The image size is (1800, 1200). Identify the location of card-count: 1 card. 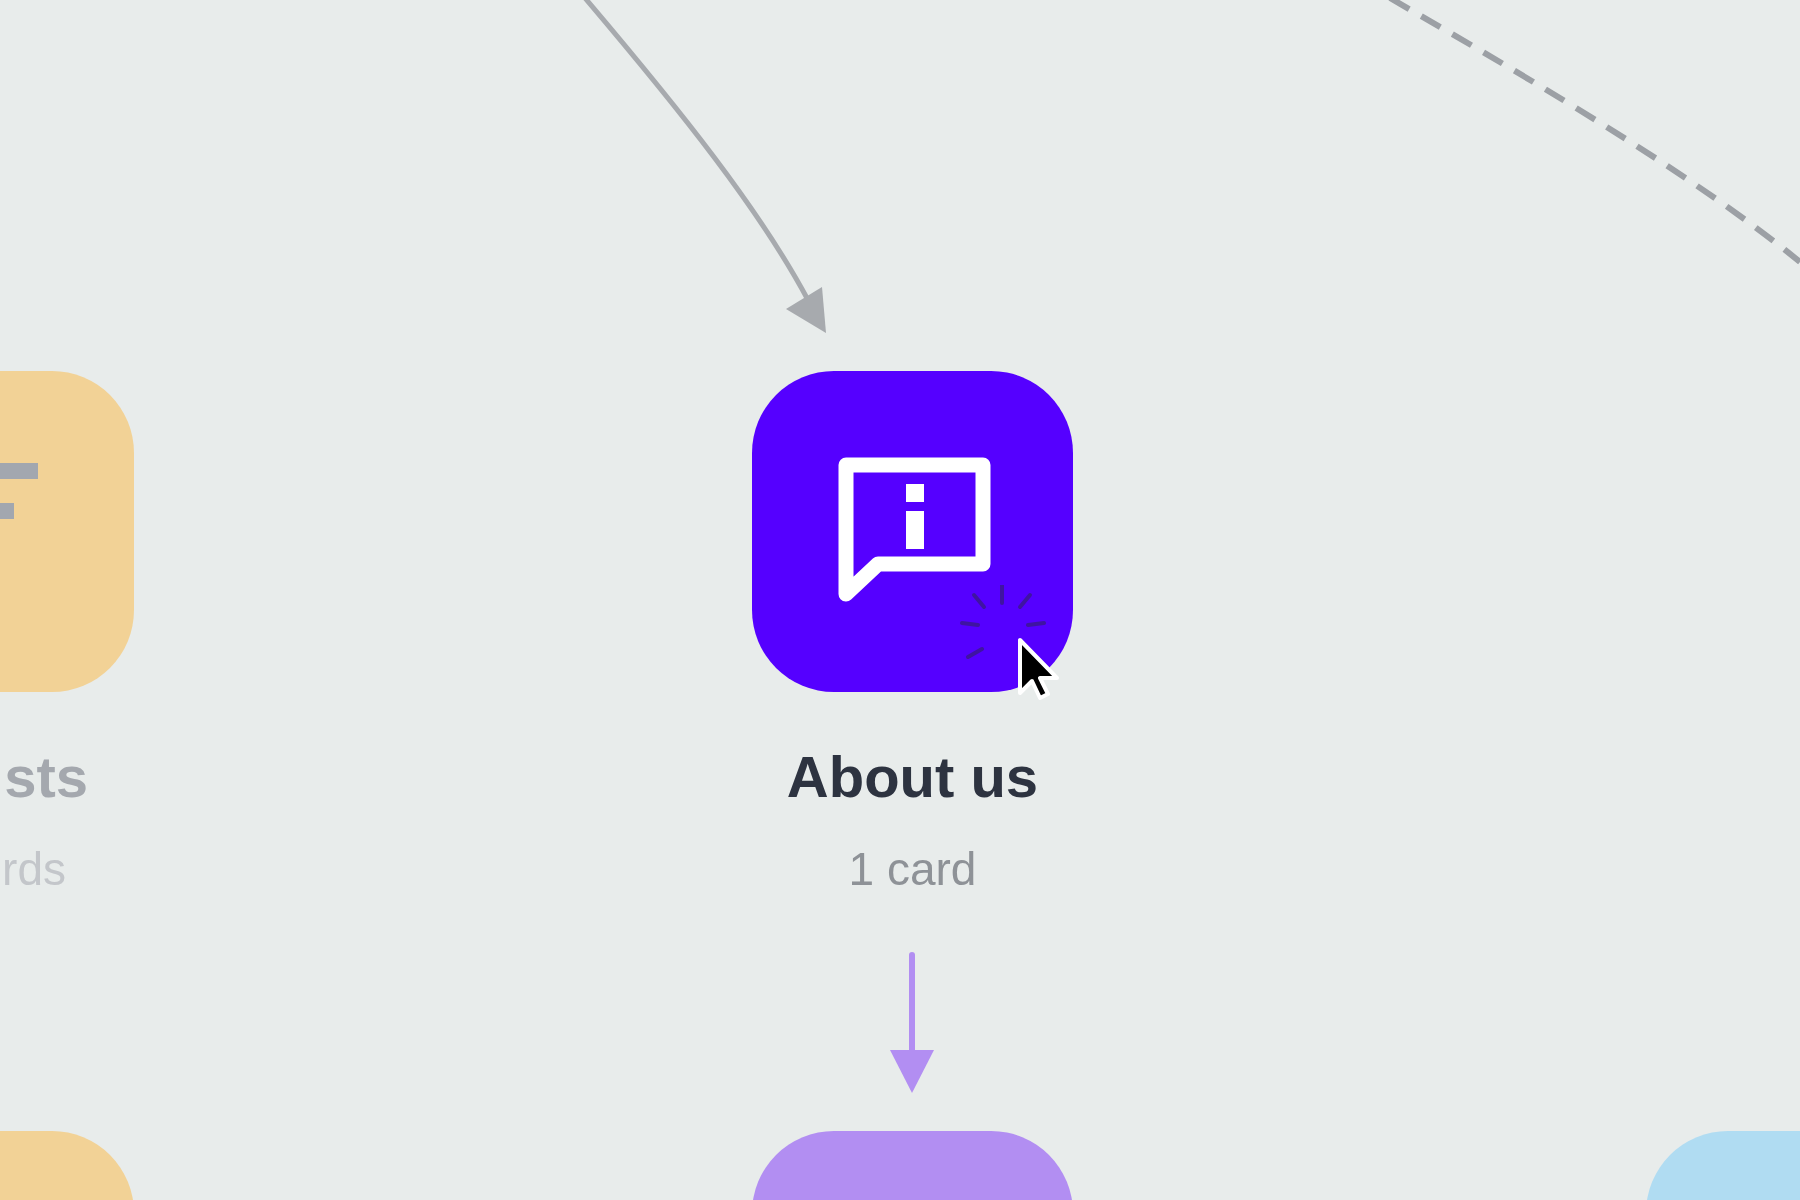
(912, 869).